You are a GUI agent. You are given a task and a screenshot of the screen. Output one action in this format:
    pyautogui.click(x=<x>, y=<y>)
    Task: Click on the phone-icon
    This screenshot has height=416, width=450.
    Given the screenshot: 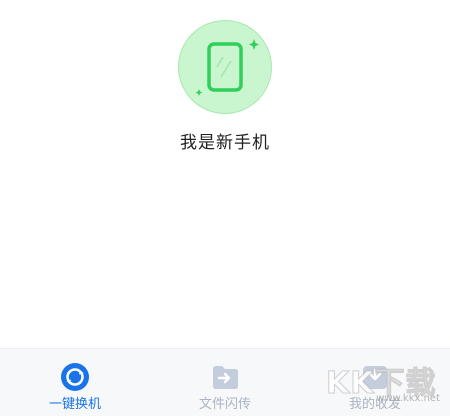 What is the action you would take?
    pyautogui.click(x=227, y=67)
    